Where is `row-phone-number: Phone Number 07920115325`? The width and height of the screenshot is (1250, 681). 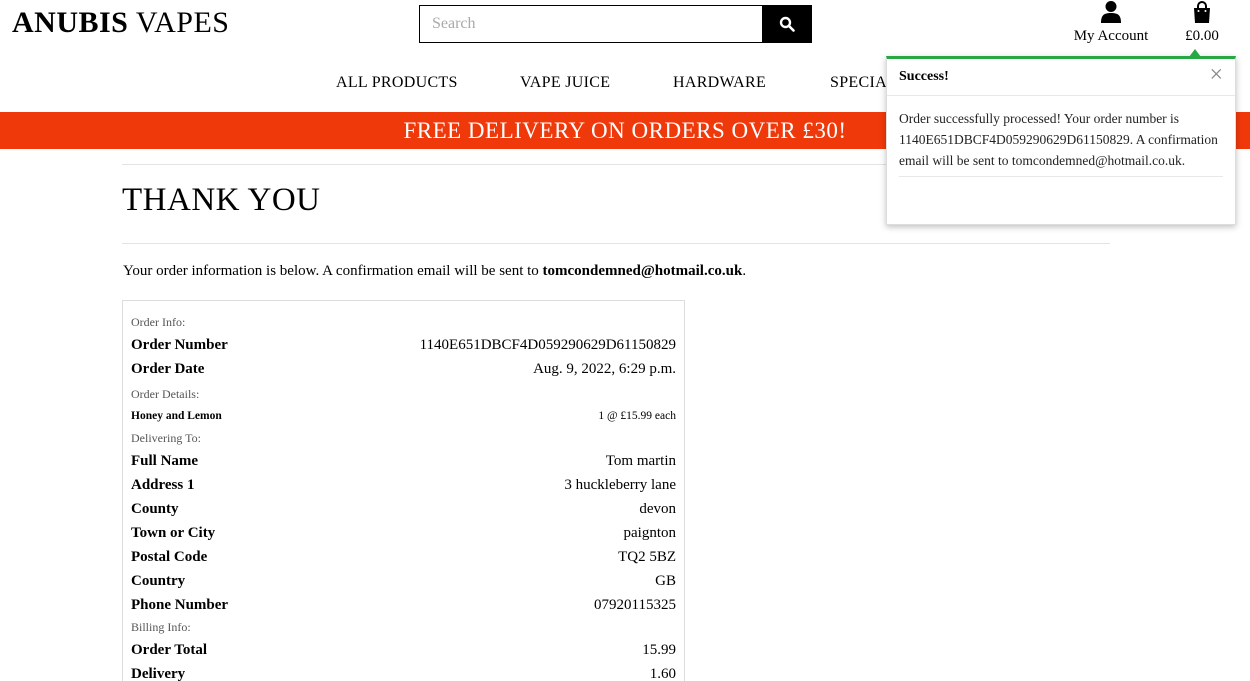 row-phone-number: Phone Number 07920115325 is located at coordinates (403, 605).